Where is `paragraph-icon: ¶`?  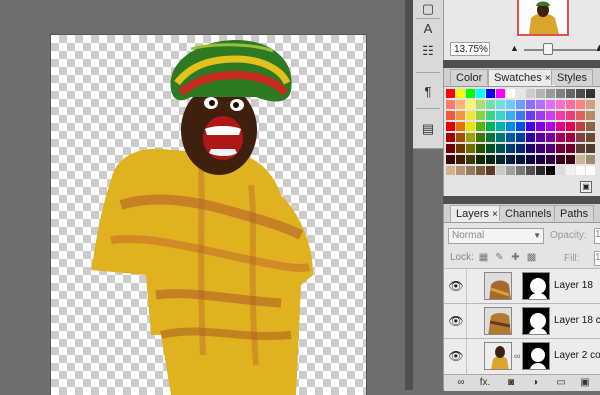
paragraph-icon: ¶ is located at coordinates (428, 91).